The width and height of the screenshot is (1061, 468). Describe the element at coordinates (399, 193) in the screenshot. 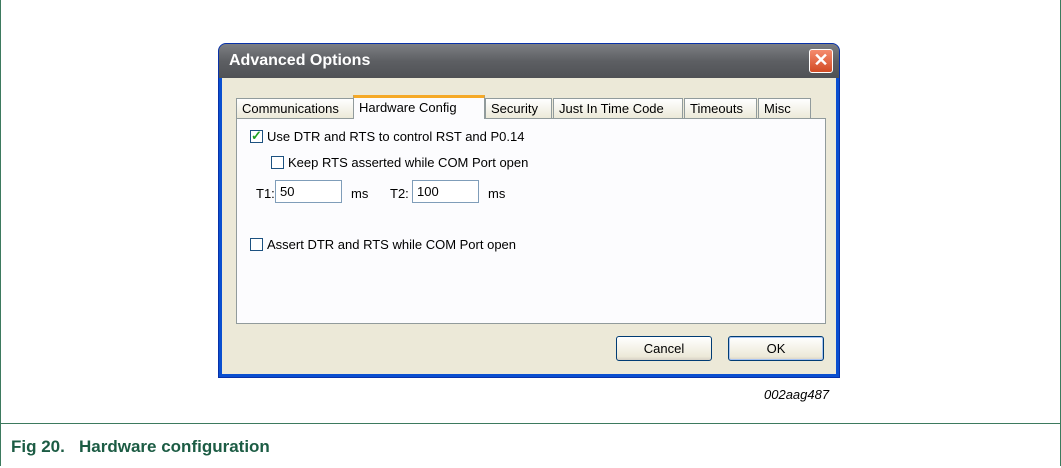

I see `t2-label: T2:` at that location.